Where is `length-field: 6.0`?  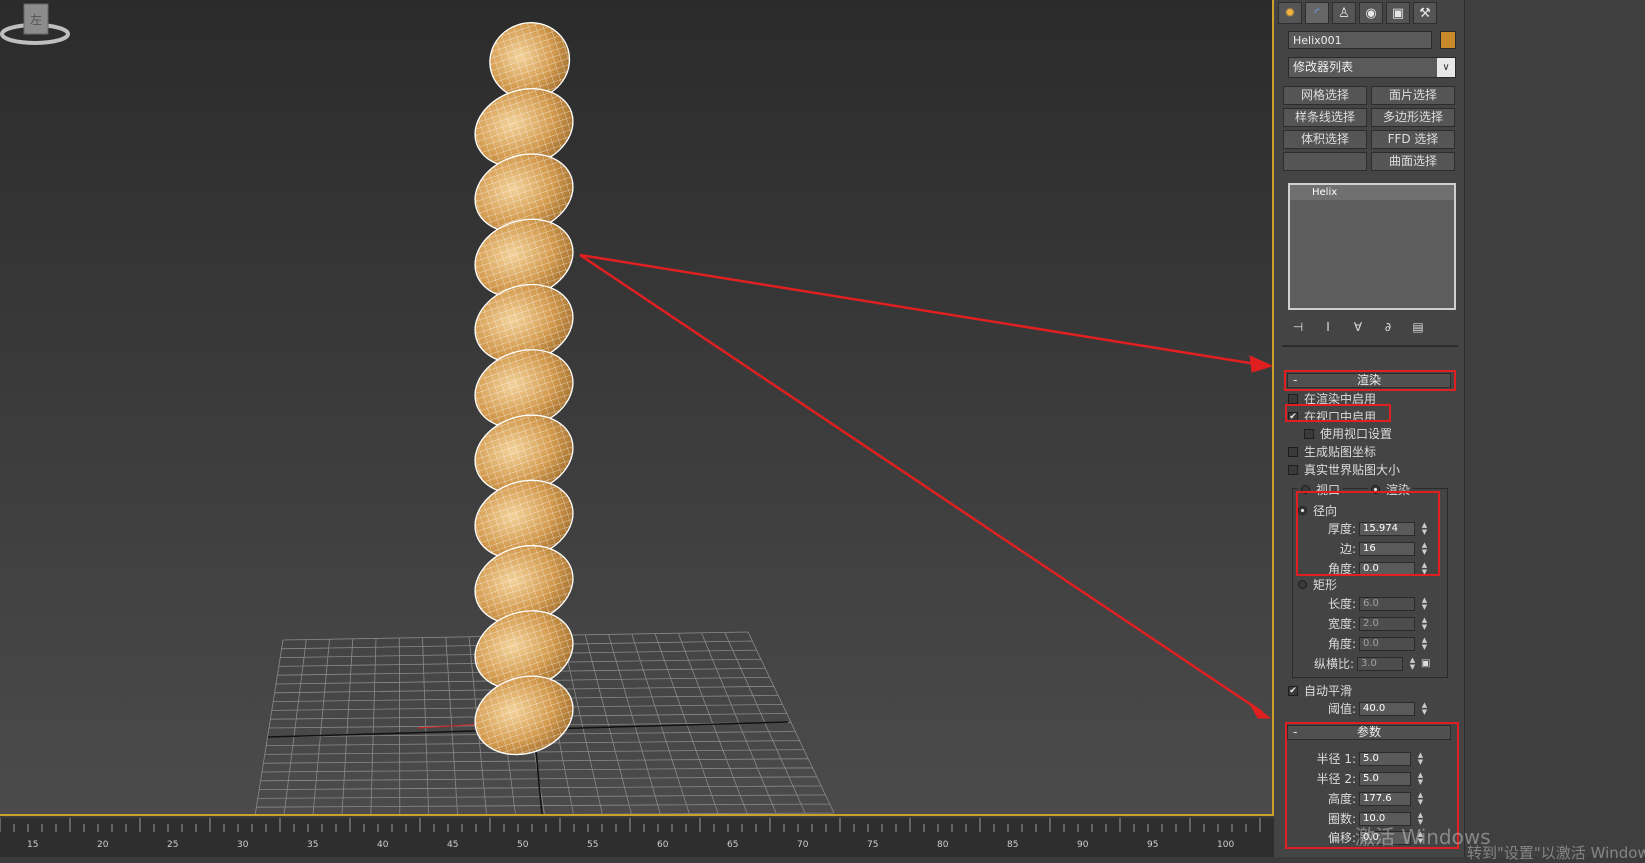 length-field: 6.0 is located at coordinates (1387, 603).